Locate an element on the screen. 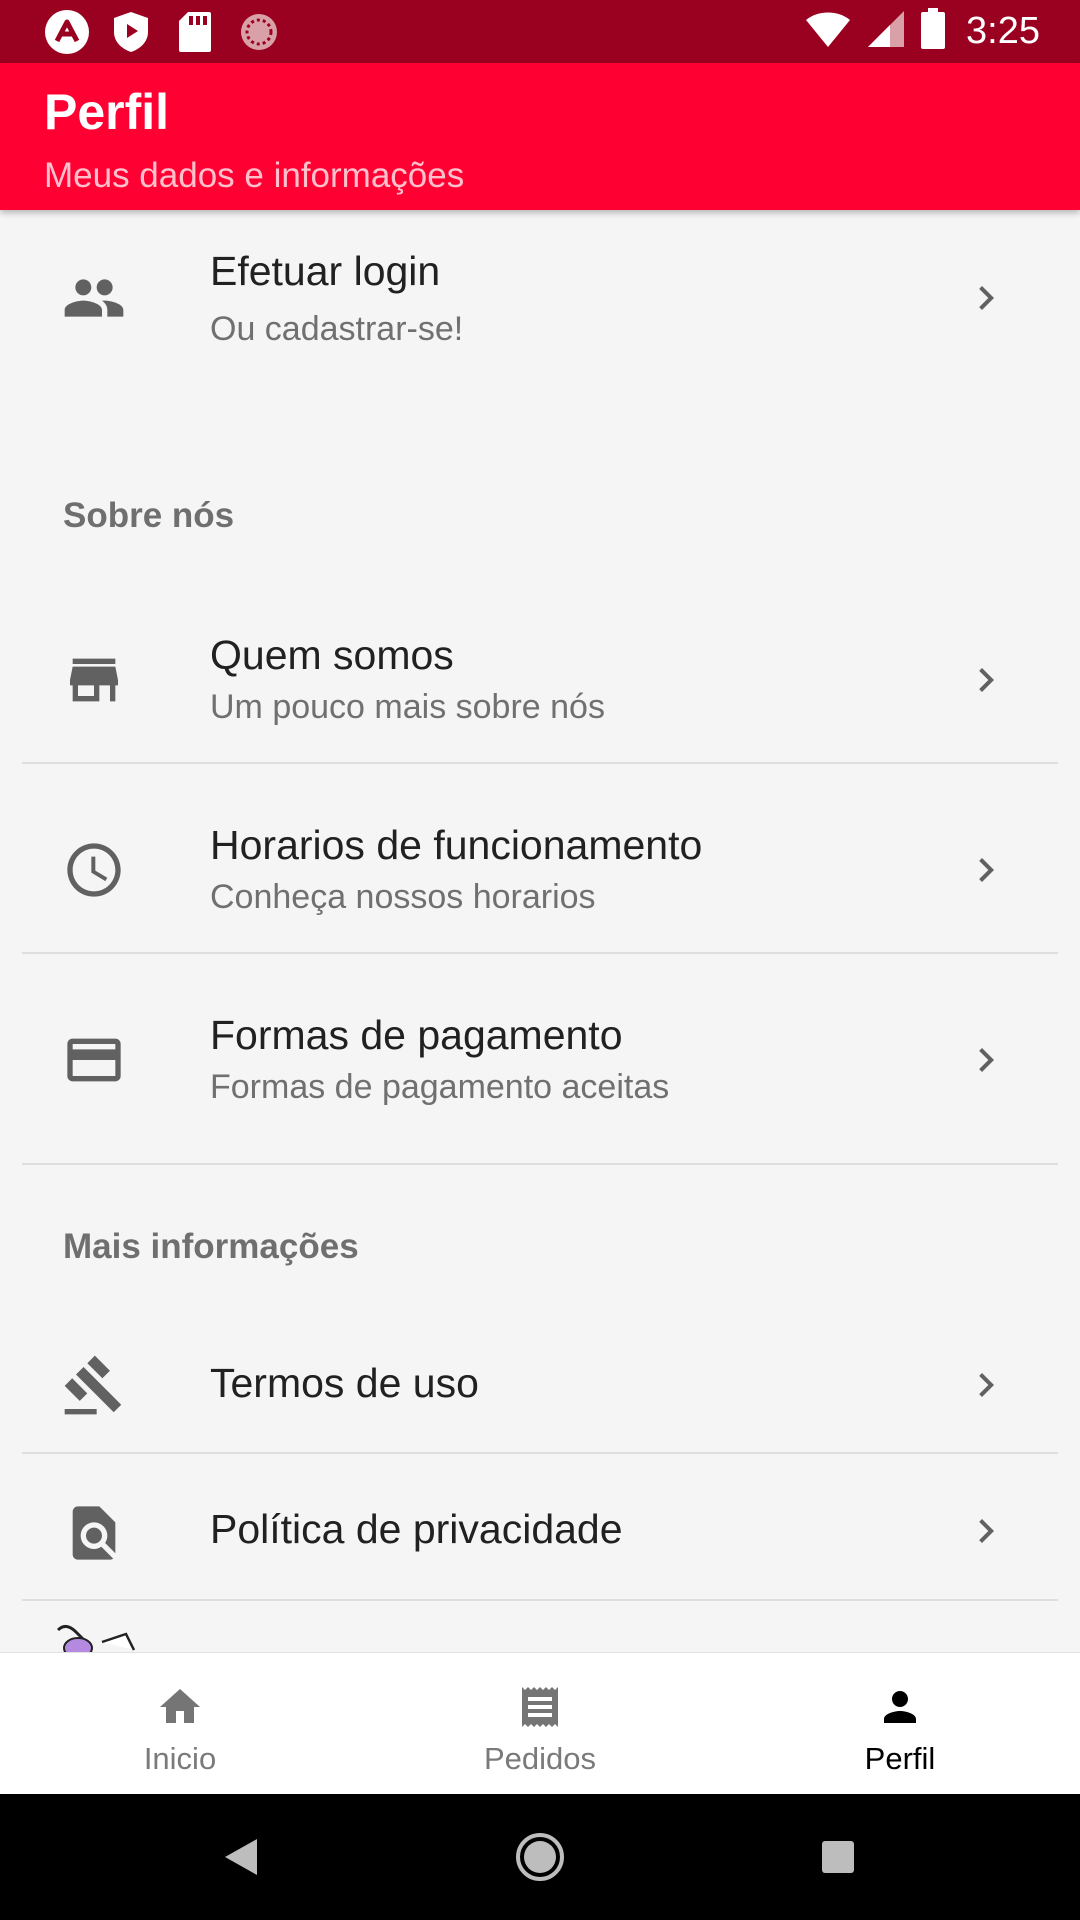 Image resolution: width=1080 pixels, height=1920 pixels. app-bar: Perfil Meus dados e informações is located at coordinates (540, 136).